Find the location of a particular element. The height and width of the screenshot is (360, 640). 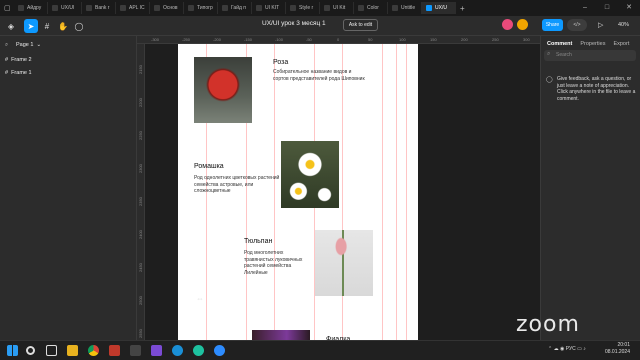

language-indicator: РУС is located at coordinates (571, 349).